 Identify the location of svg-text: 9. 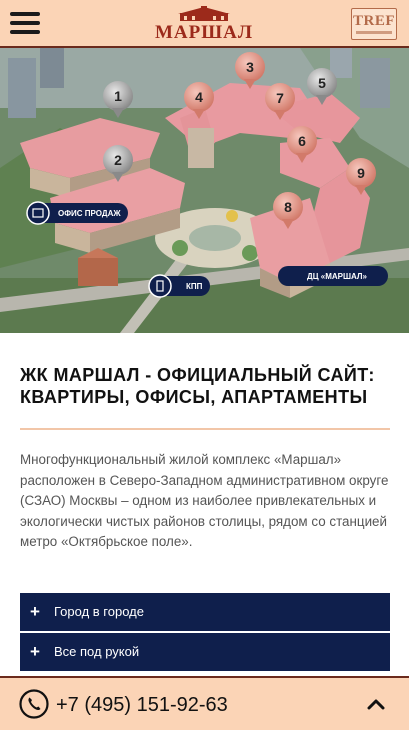
(361, 173).